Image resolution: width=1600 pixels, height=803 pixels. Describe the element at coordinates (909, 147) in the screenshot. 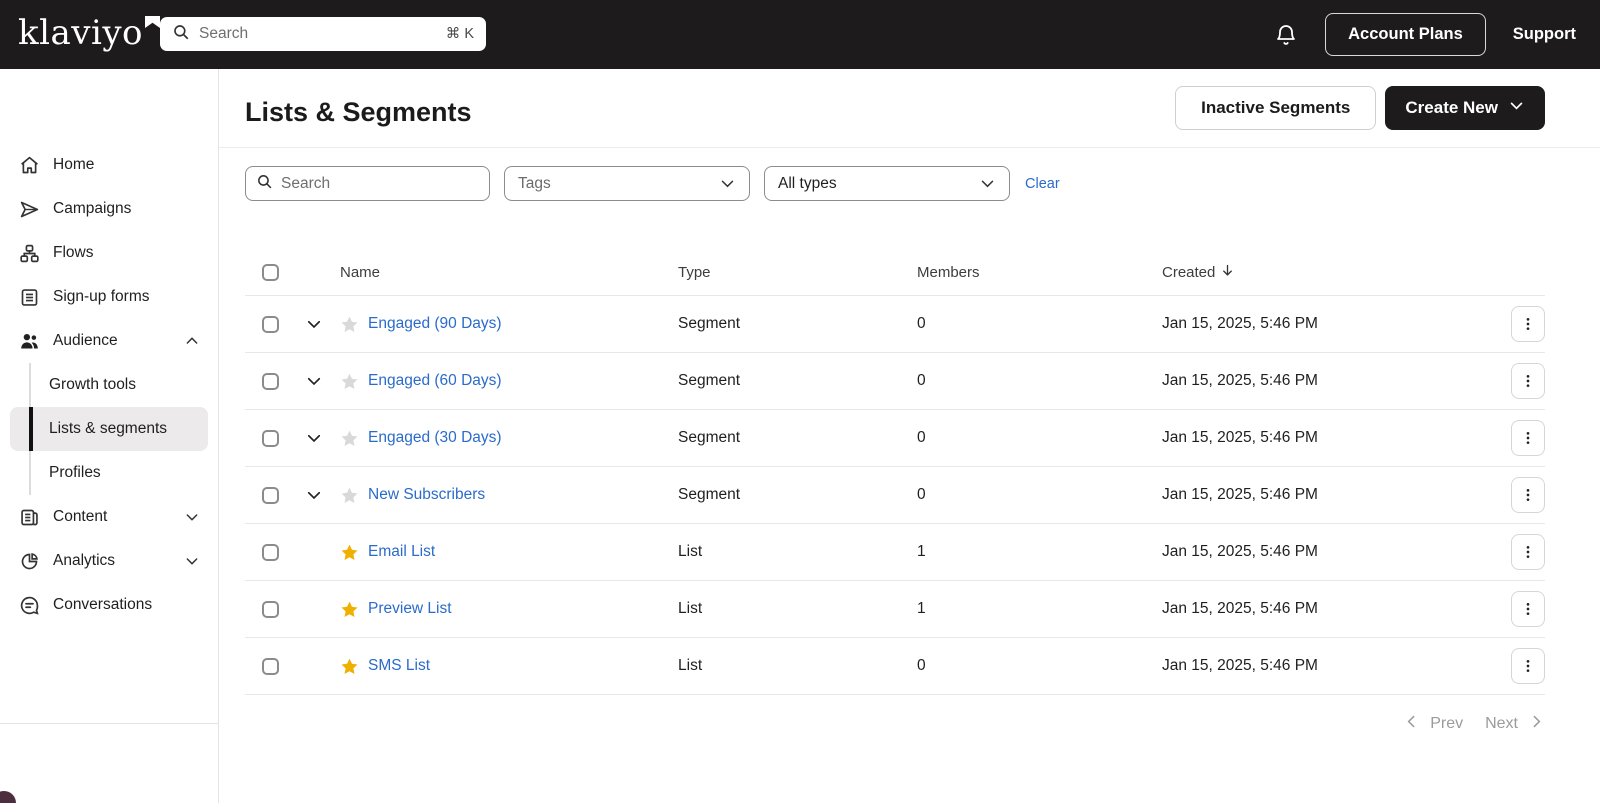

I see `header-divider` at that location.